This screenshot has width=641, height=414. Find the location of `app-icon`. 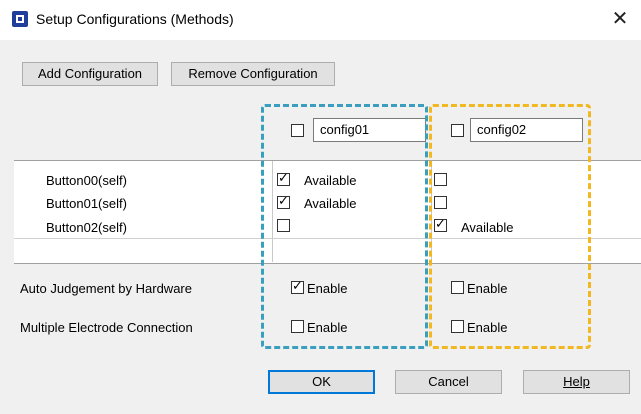

app-icon is located at coordinates (20, 19).